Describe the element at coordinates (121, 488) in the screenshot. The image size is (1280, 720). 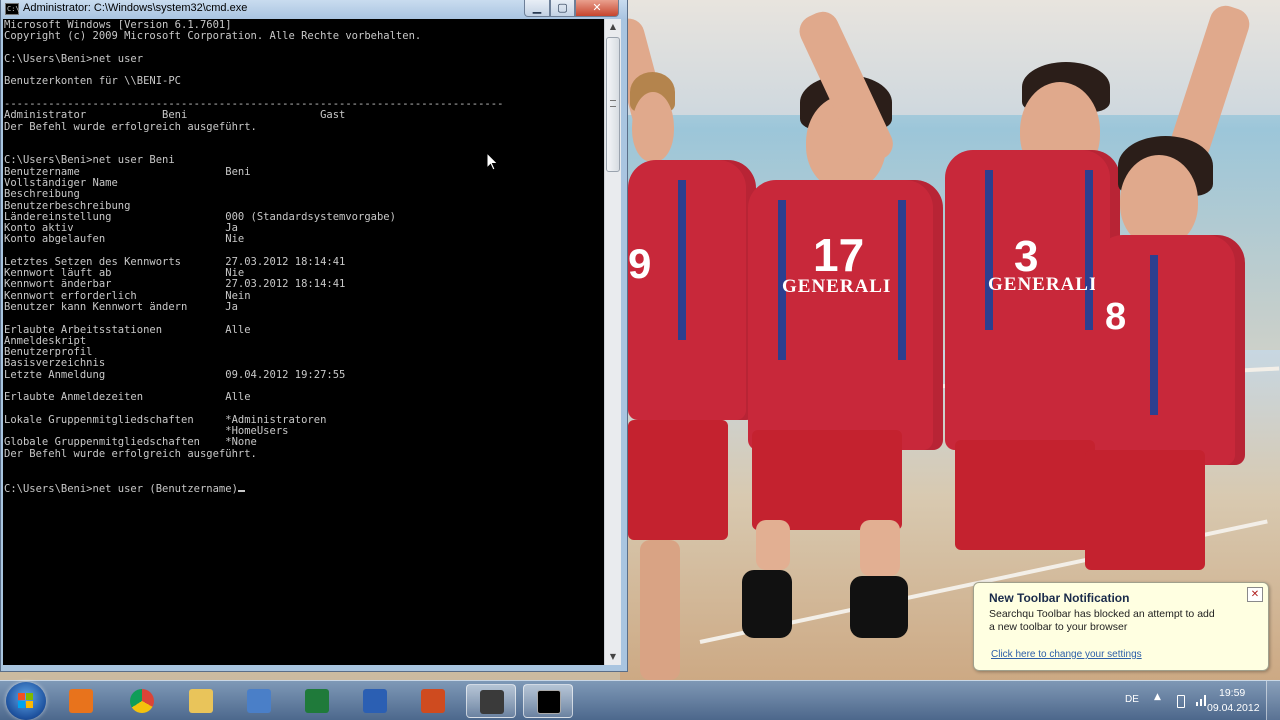
I see `console-prompt: C:\Users\Beni>net user (Benutzername)` at that location.